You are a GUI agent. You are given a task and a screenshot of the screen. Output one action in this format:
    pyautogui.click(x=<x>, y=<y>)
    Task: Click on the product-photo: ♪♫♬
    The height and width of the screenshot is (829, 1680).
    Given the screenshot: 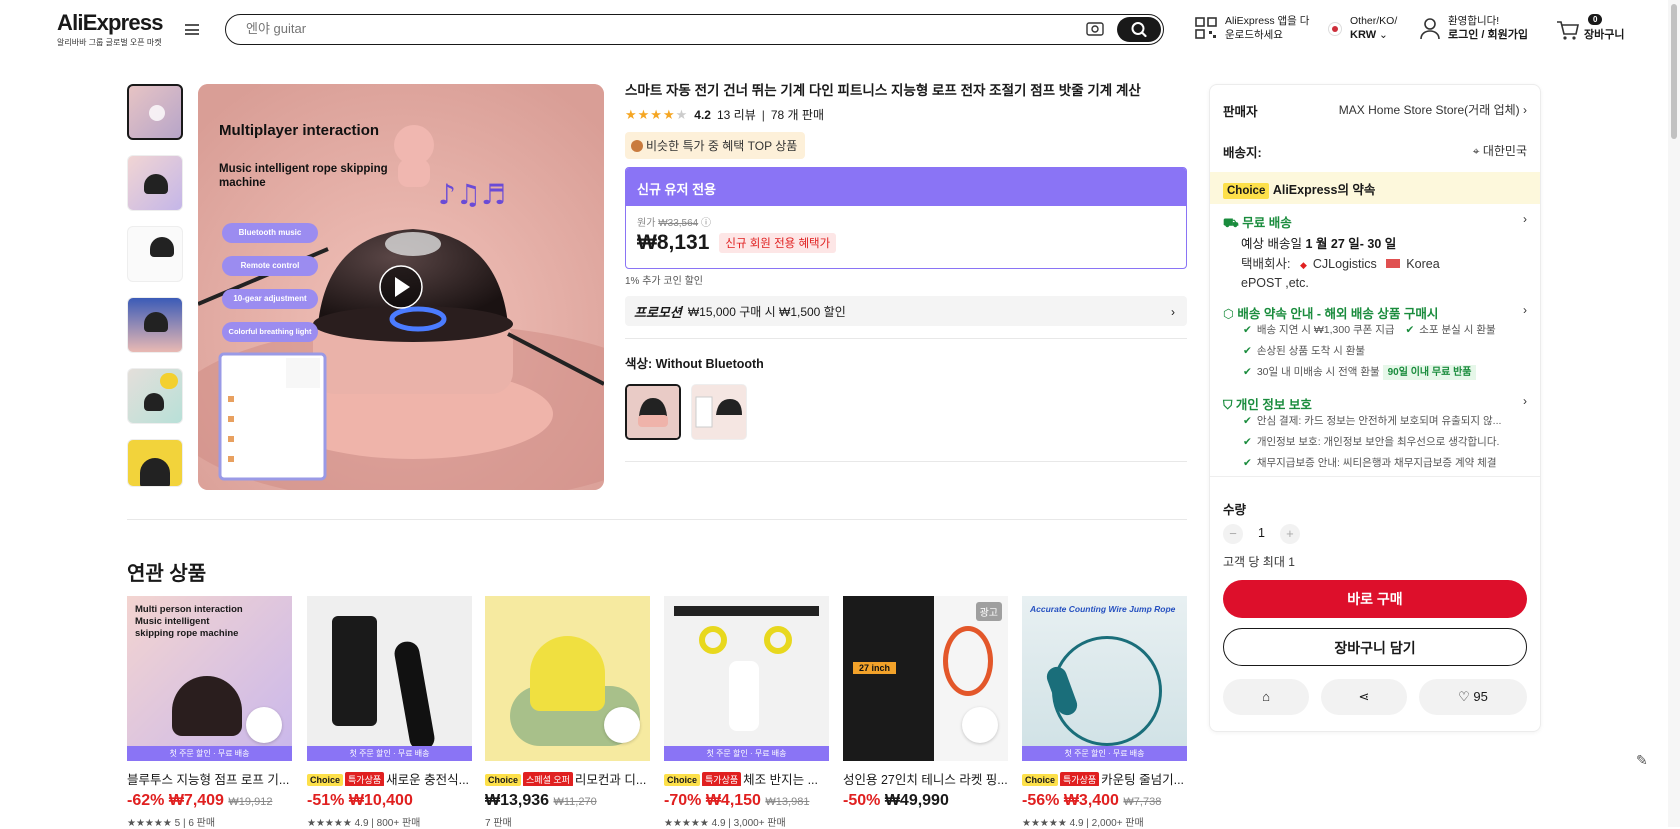 What is the action you would take?
    pyautogui.click(x=401, y=287)
    